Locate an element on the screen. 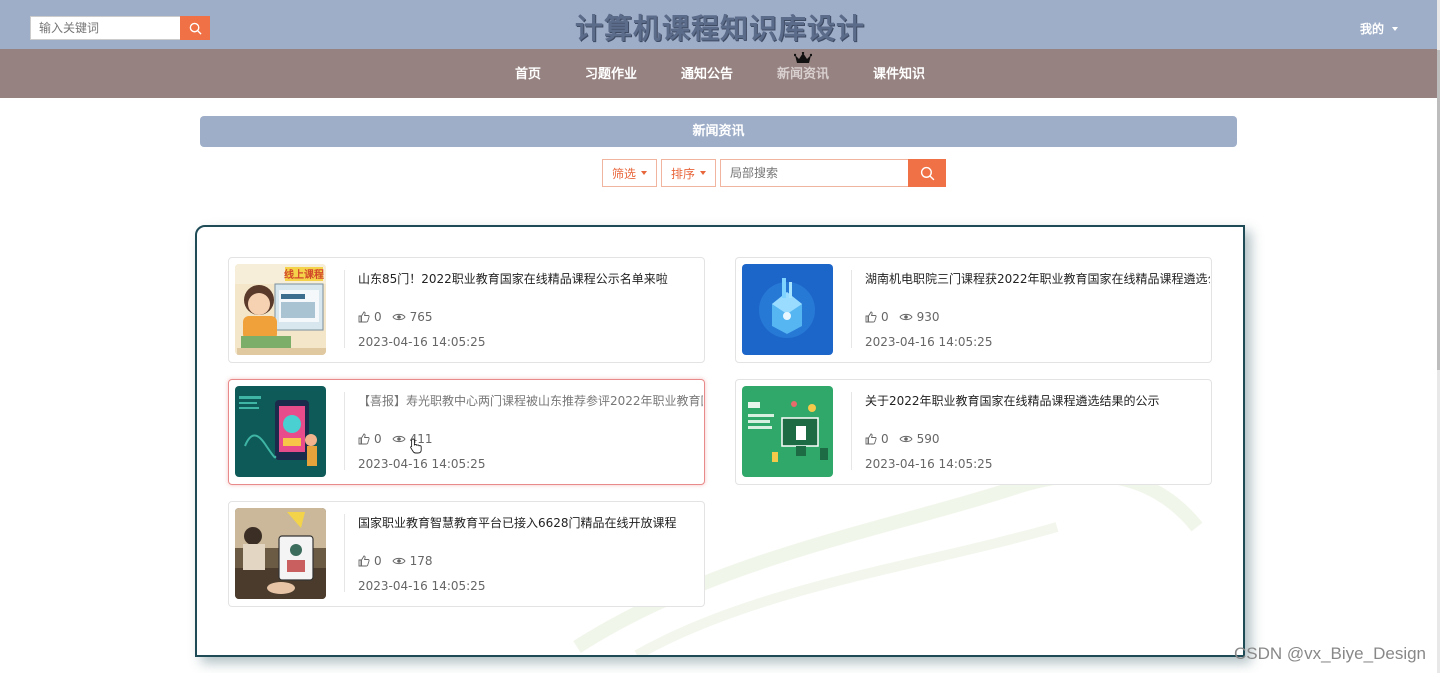  nav-item-label: 通知公告 is located at coordinates (706, 74).